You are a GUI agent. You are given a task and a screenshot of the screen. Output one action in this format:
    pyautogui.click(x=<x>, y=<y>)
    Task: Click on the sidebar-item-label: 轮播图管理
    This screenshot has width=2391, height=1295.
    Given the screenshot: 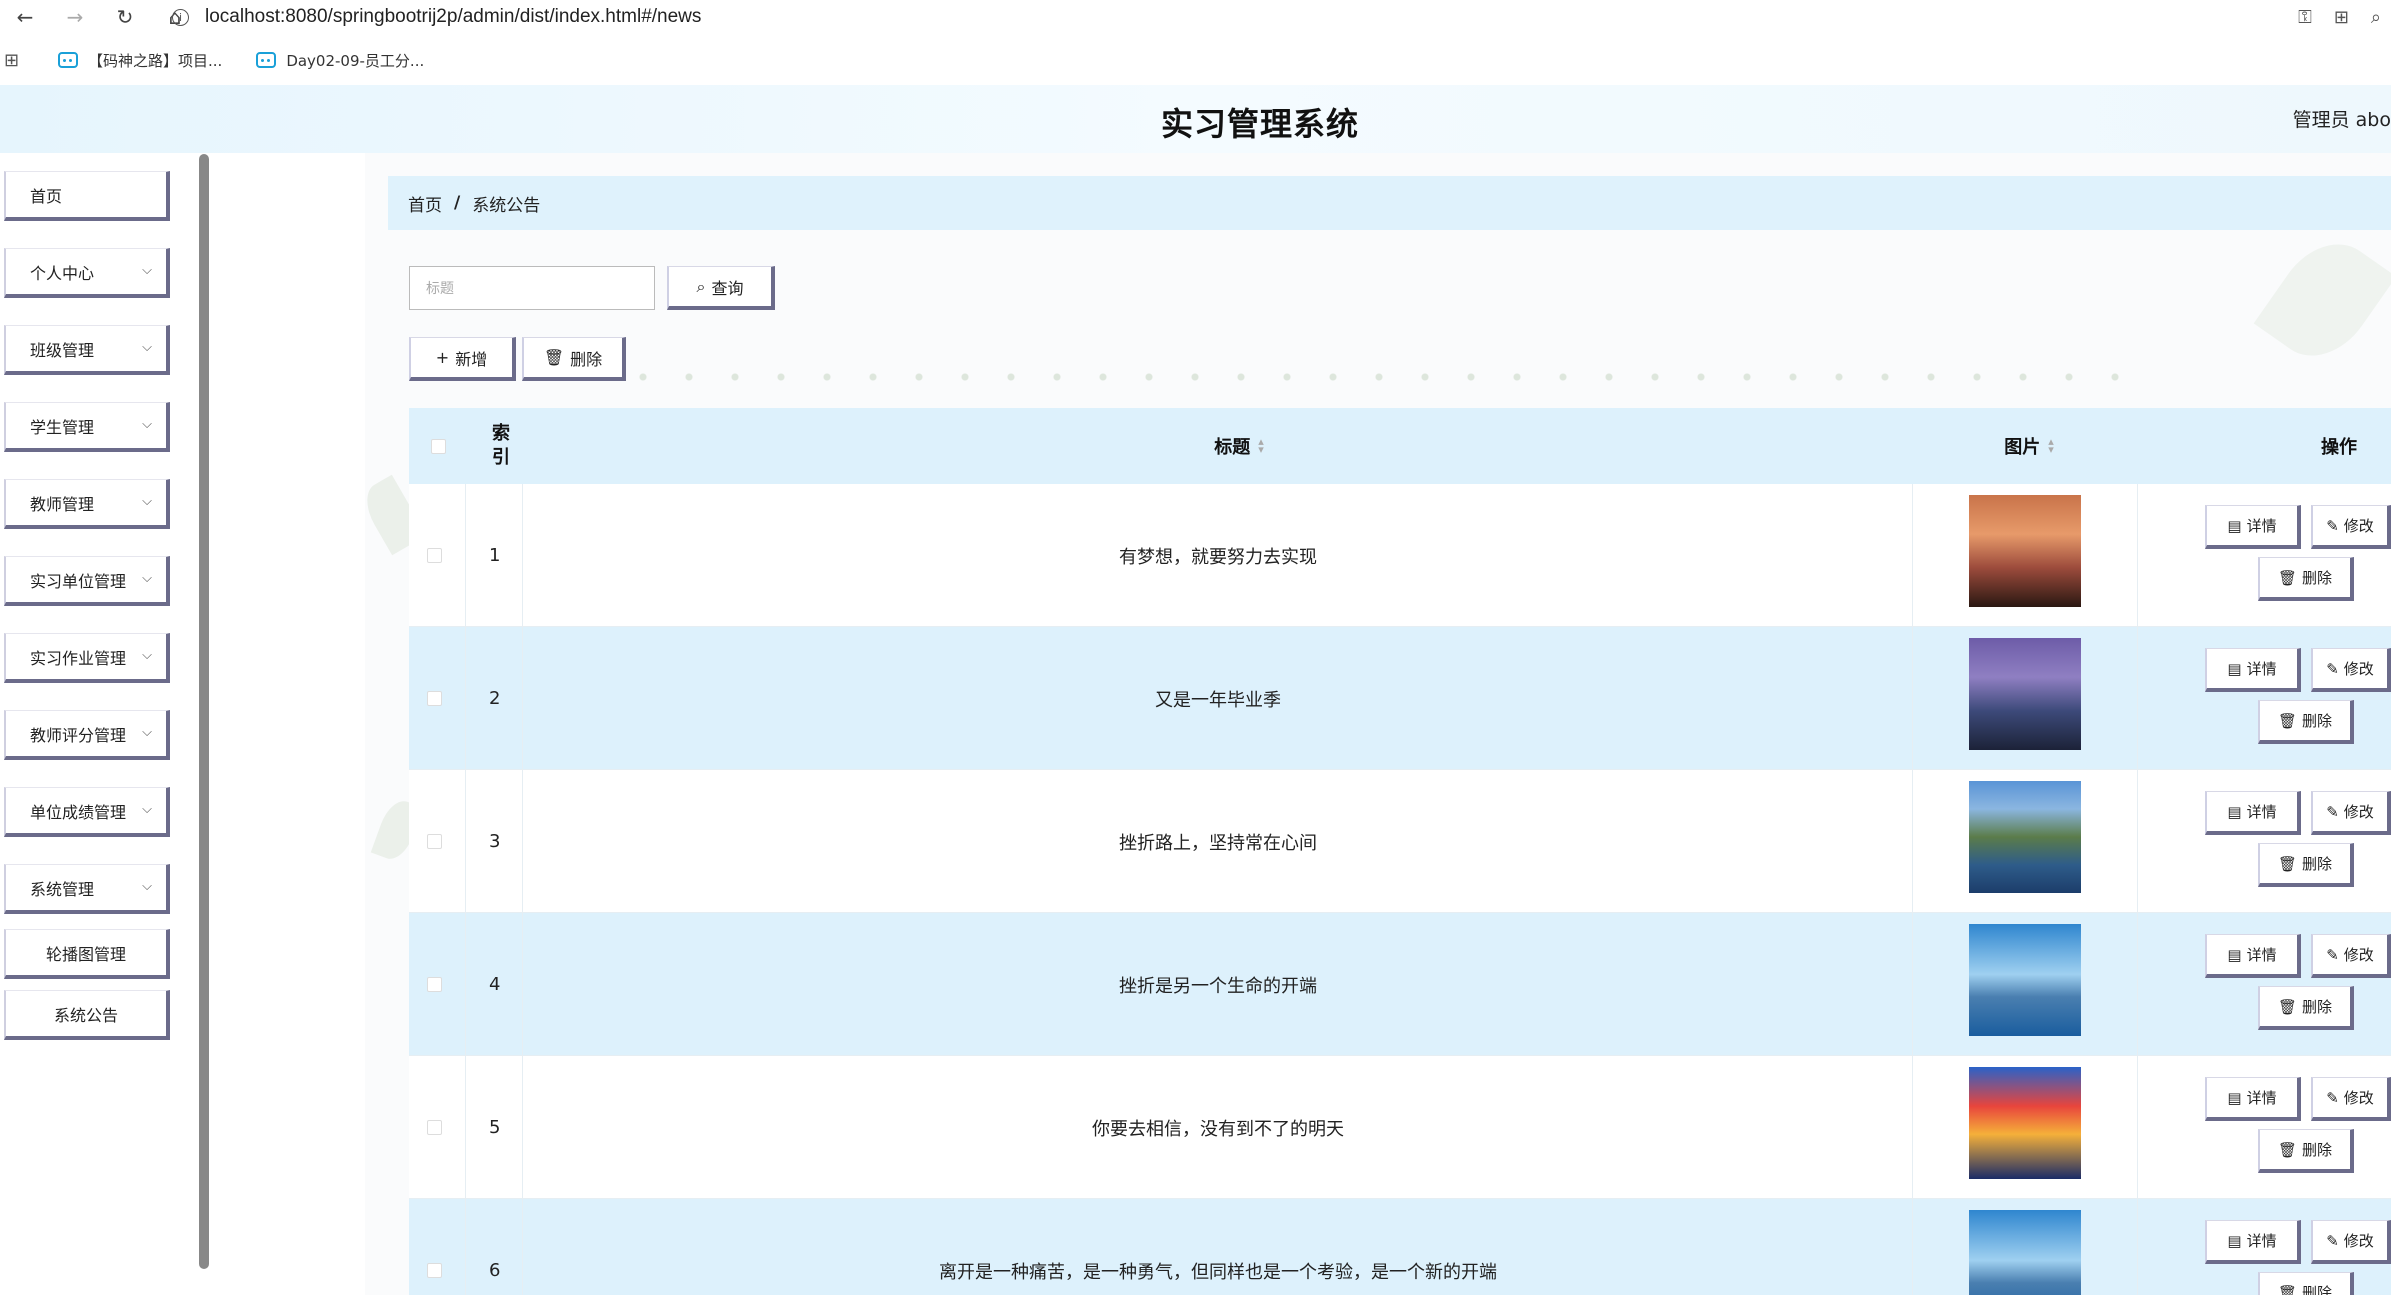 What is the action you would take?
    pyautogui.click(x=85, y=954)
    